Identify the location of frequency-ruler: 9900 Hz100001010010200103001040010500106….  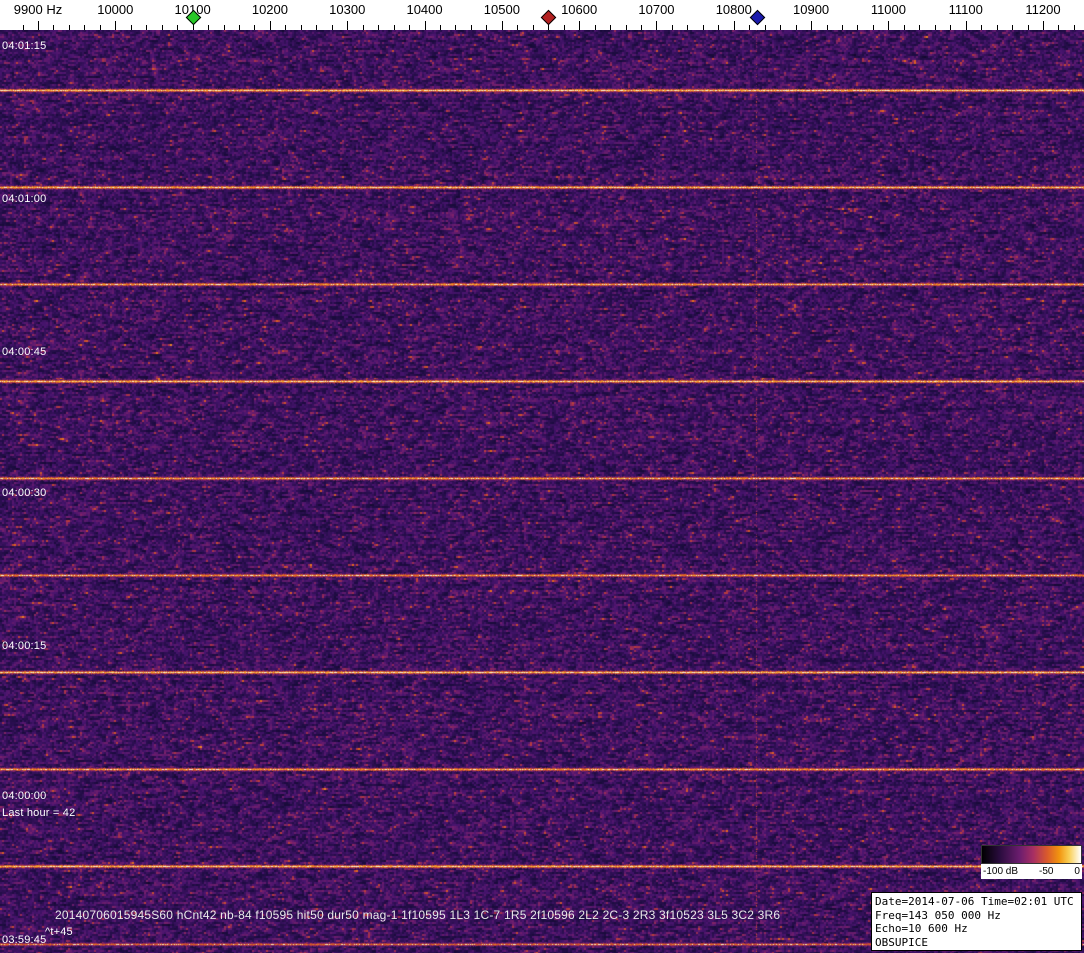
(542, 15).